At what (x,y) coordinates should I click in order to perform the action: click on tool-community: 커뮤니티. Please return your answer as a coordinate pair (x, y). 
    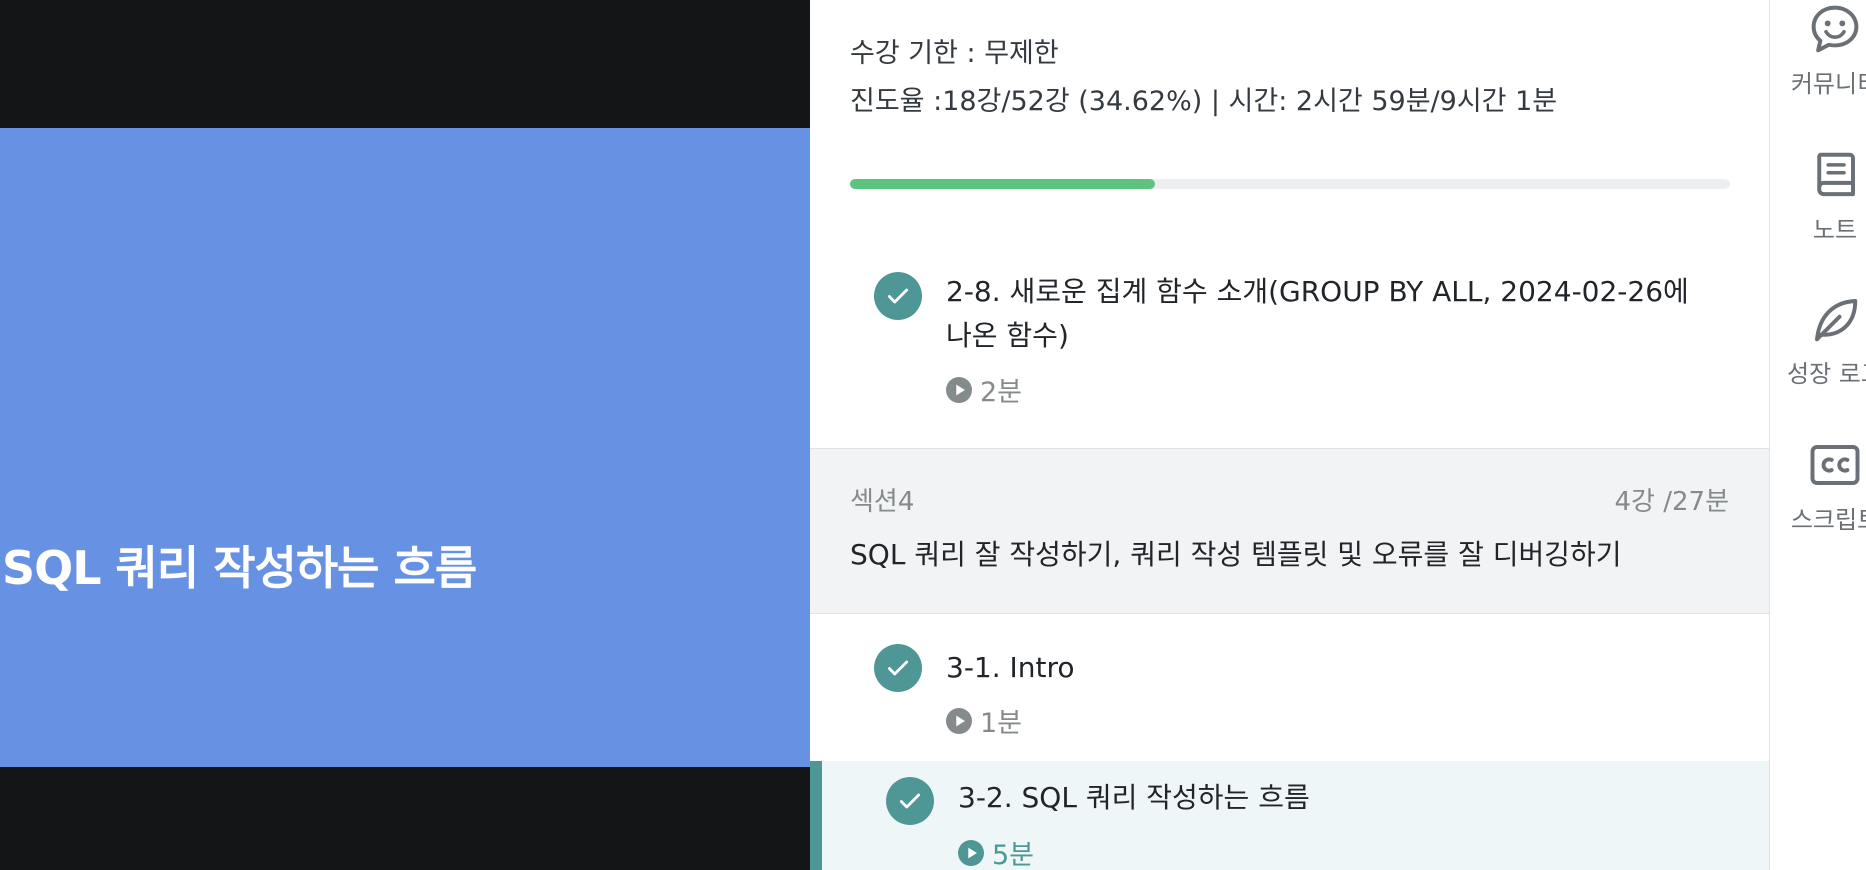
    Looking at the image, I should click on (1818, 50).